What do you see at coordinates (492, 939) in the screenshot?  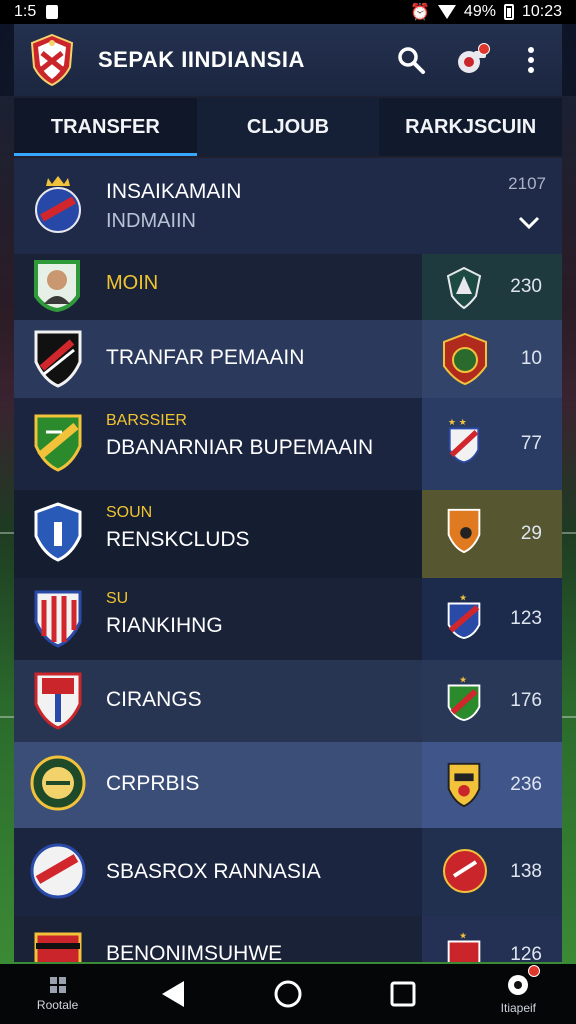 I see `item-side: ★ 126` at bounding box center [492, 939].